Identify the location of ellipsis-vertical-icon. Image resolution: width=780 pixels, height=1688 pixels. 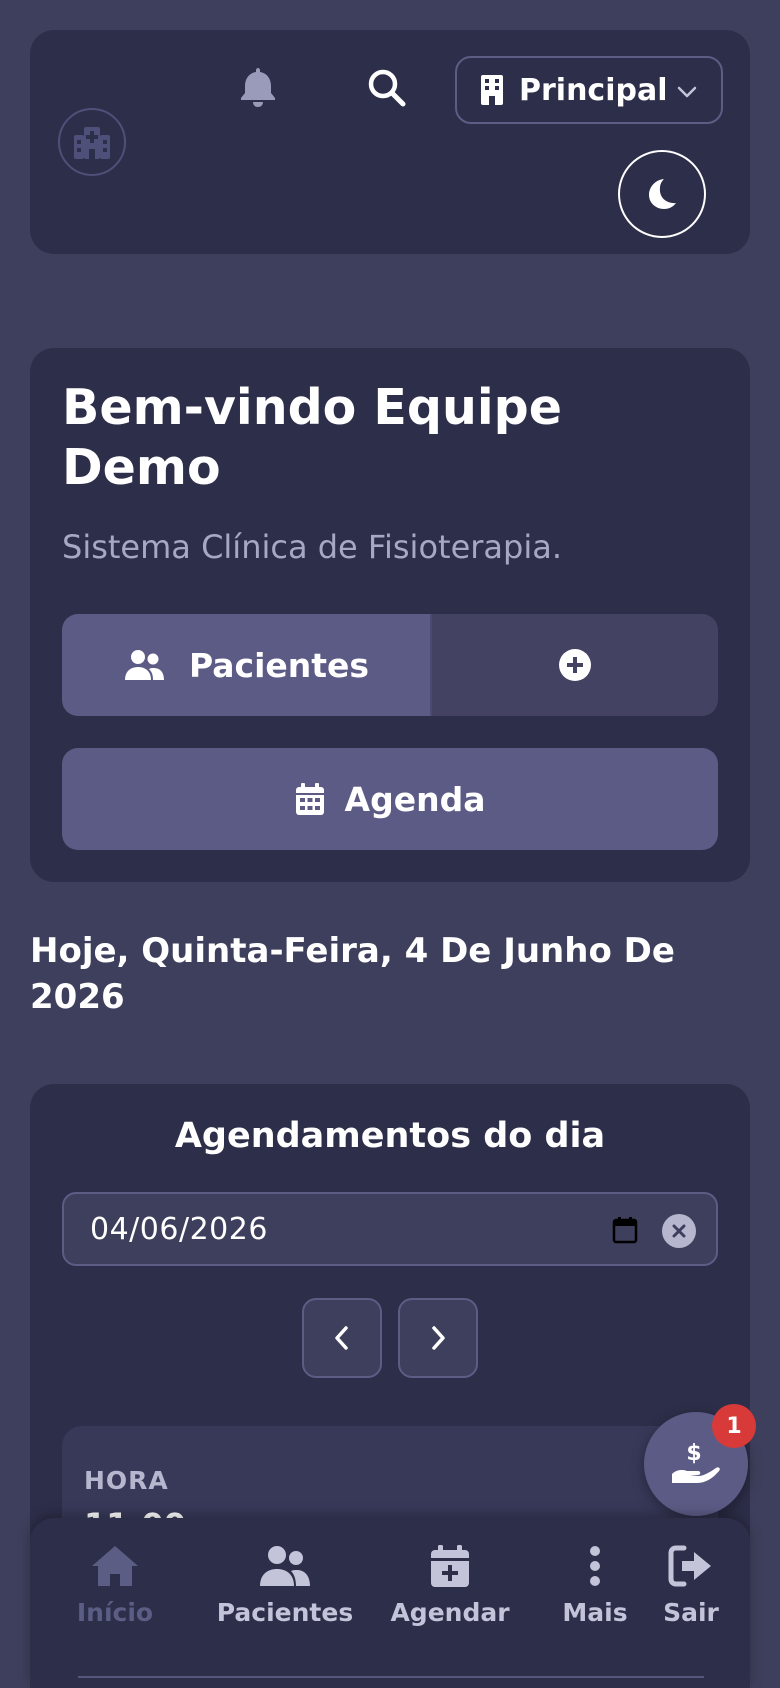
(595, 1566).